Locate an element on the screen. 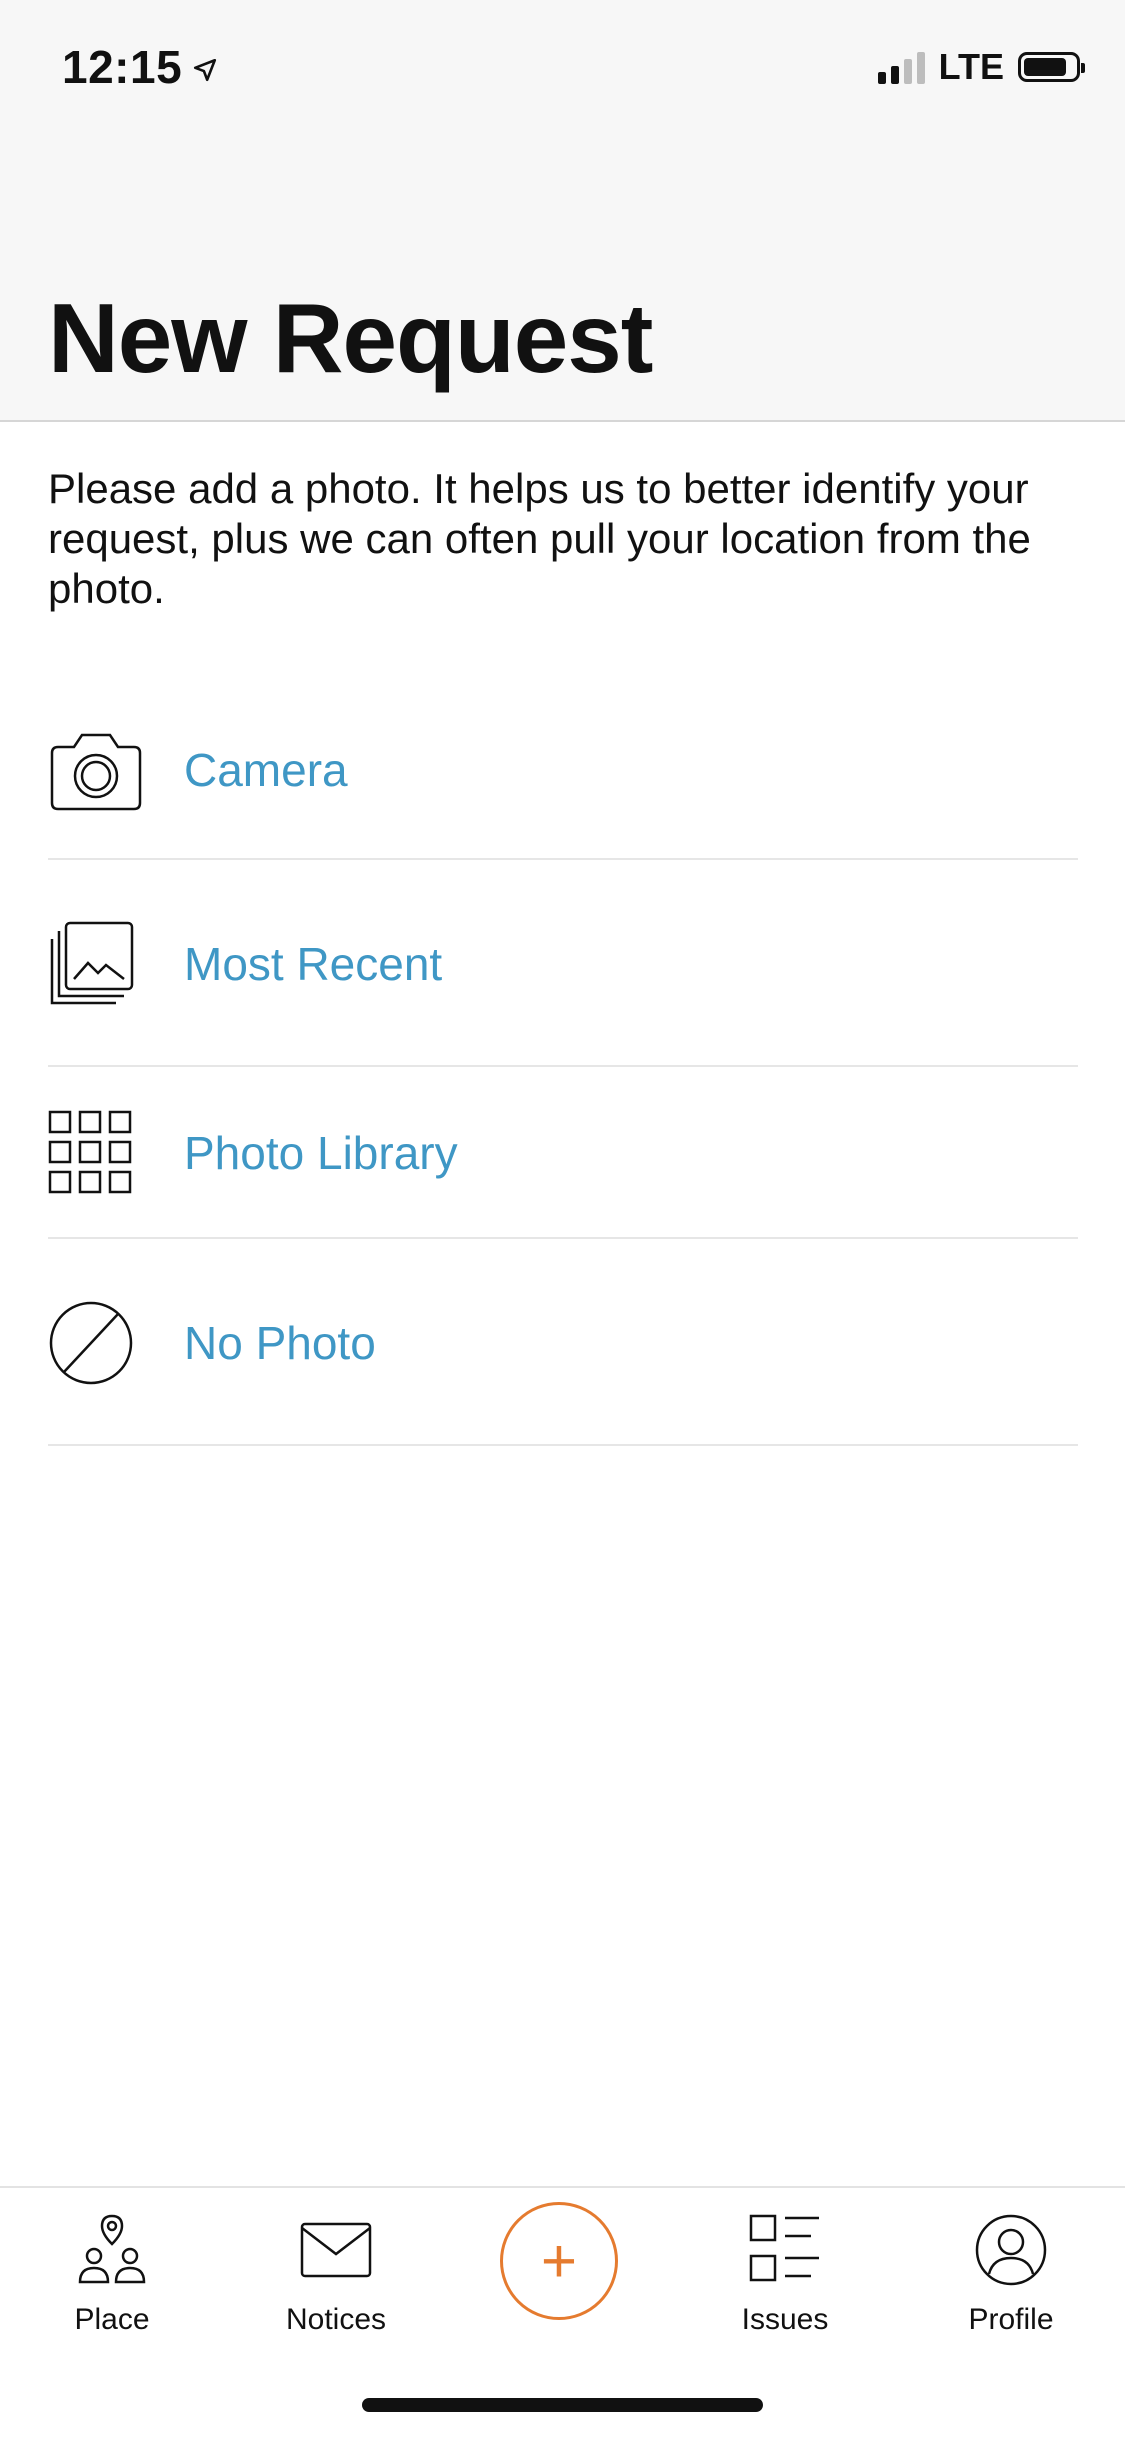 This screenshot has width=1125, height=2438. tab-issues-label: Issues is located at coordinates (785, 2319).